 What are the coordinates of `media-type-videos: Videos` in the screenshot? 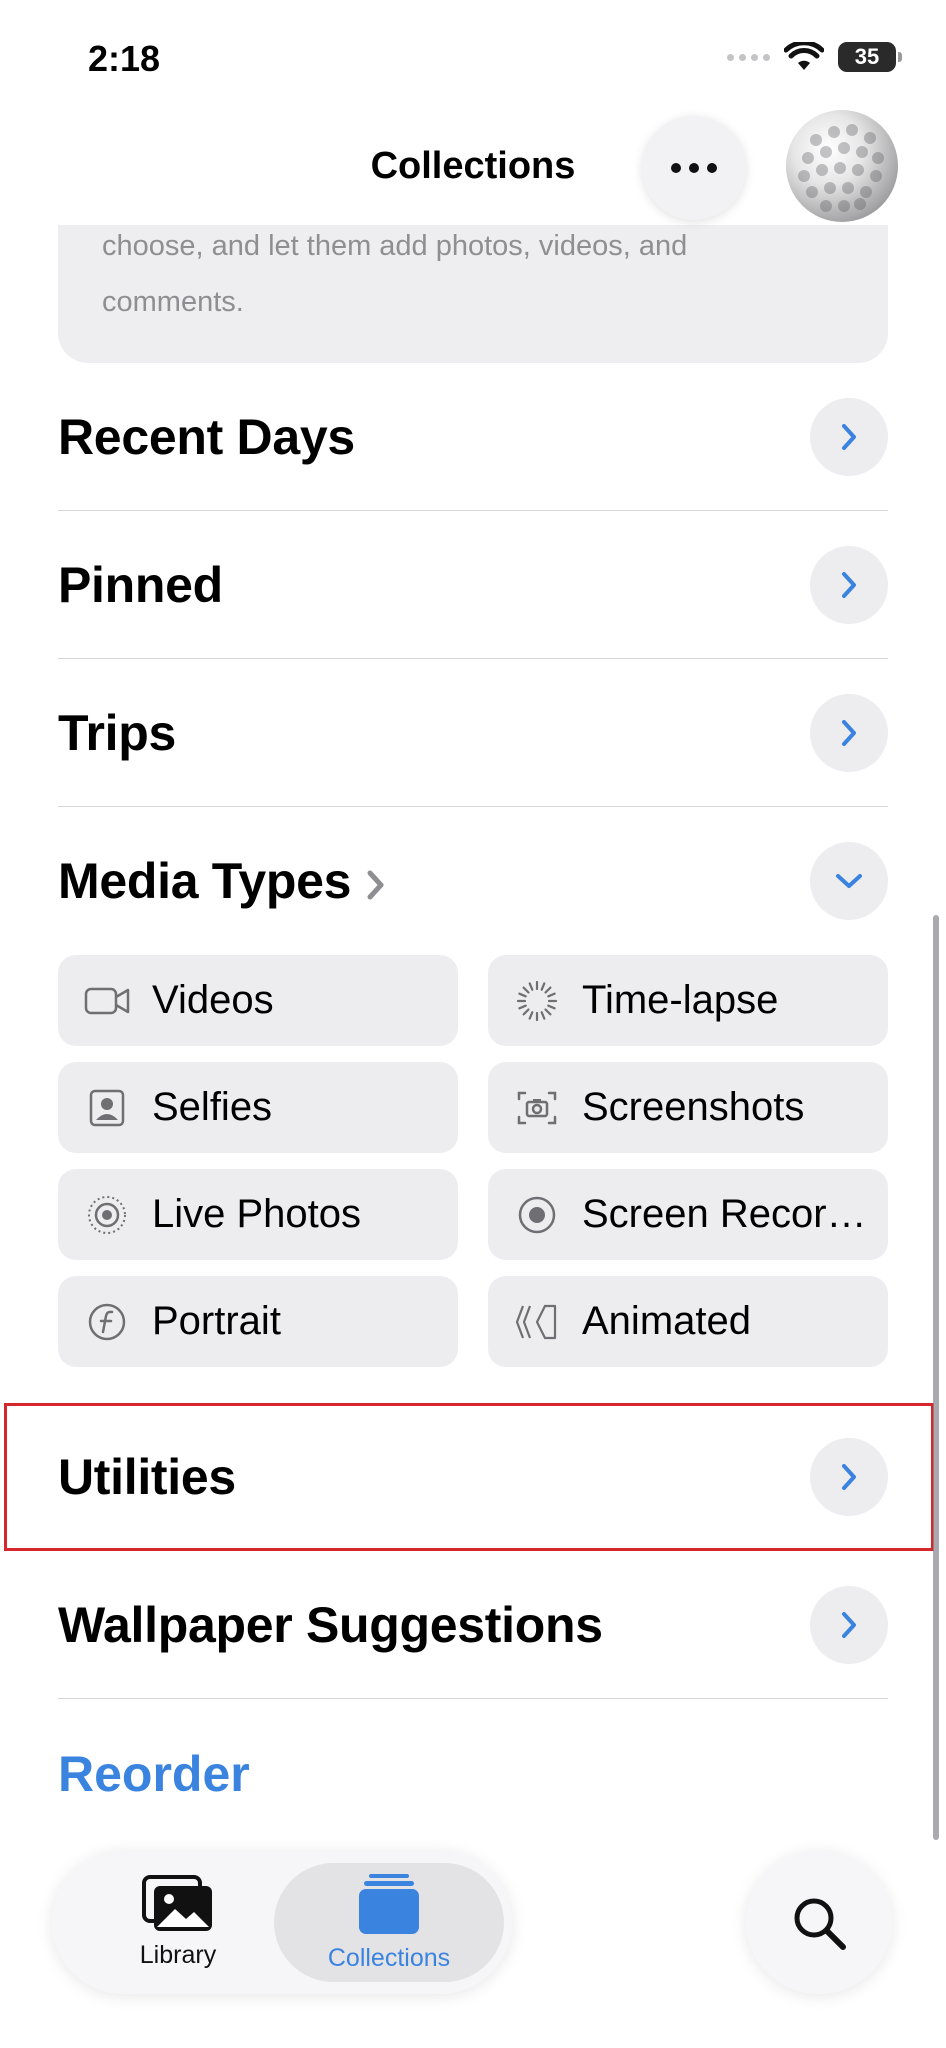 It's located at (258, 1000).